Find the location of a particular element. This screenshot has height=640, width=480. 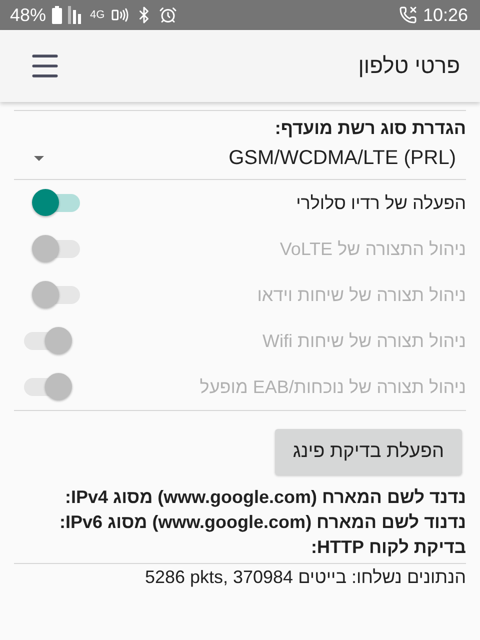

setting-label: ניהול התצורה של VoLTE is located at coordinates (373, 249).